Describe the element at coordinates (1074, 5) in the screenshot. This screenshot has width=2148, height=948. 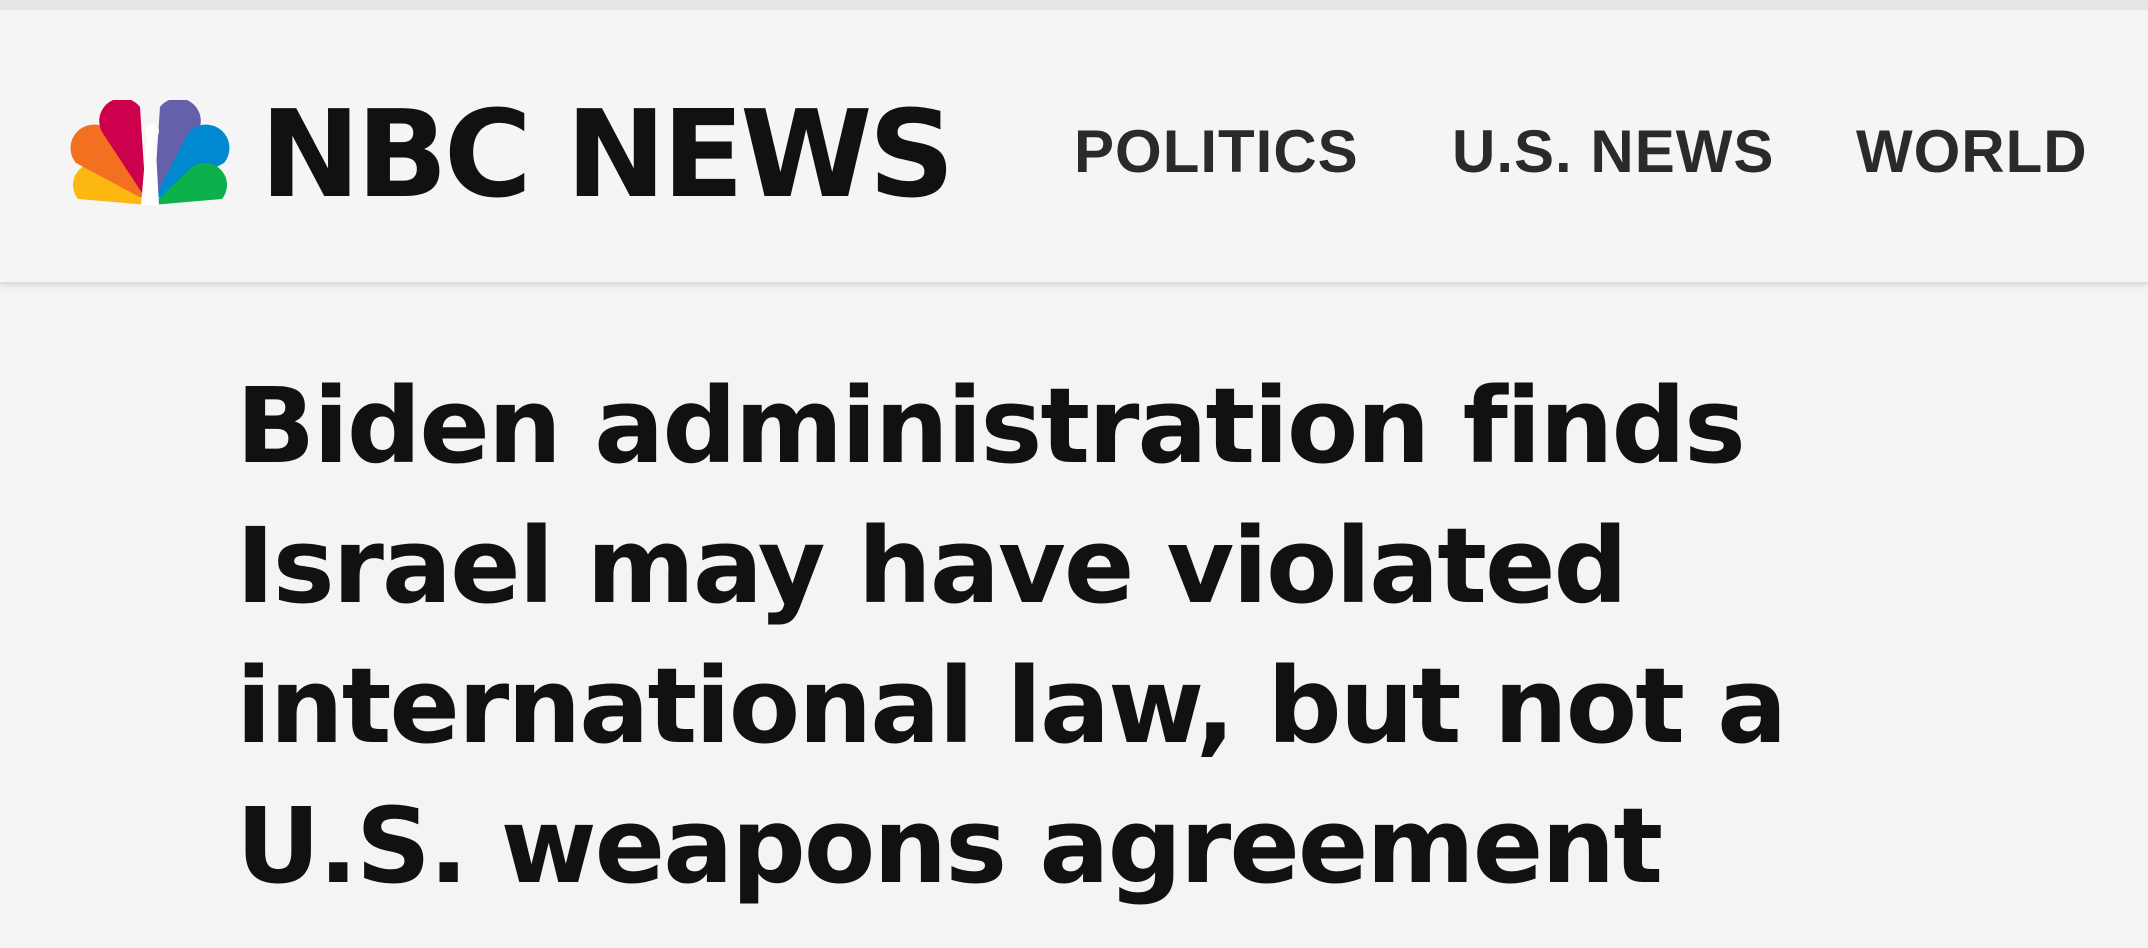
I see `top-edge-bar` at that location.